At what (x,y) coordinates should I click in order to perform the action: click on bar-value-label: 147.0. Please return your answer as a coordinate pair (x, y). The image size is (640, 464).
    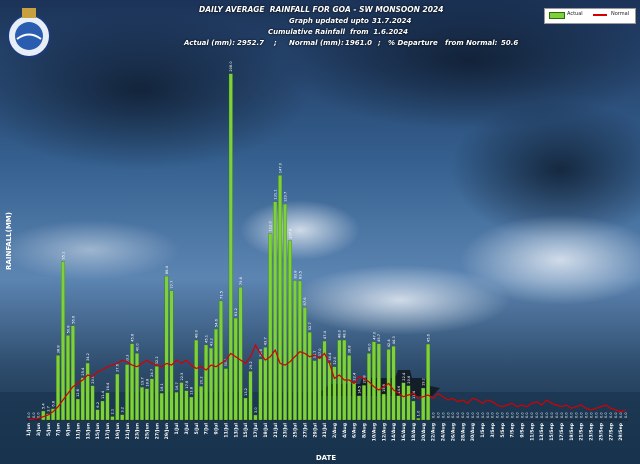
    Looking at the image, I should click on (281, 167).